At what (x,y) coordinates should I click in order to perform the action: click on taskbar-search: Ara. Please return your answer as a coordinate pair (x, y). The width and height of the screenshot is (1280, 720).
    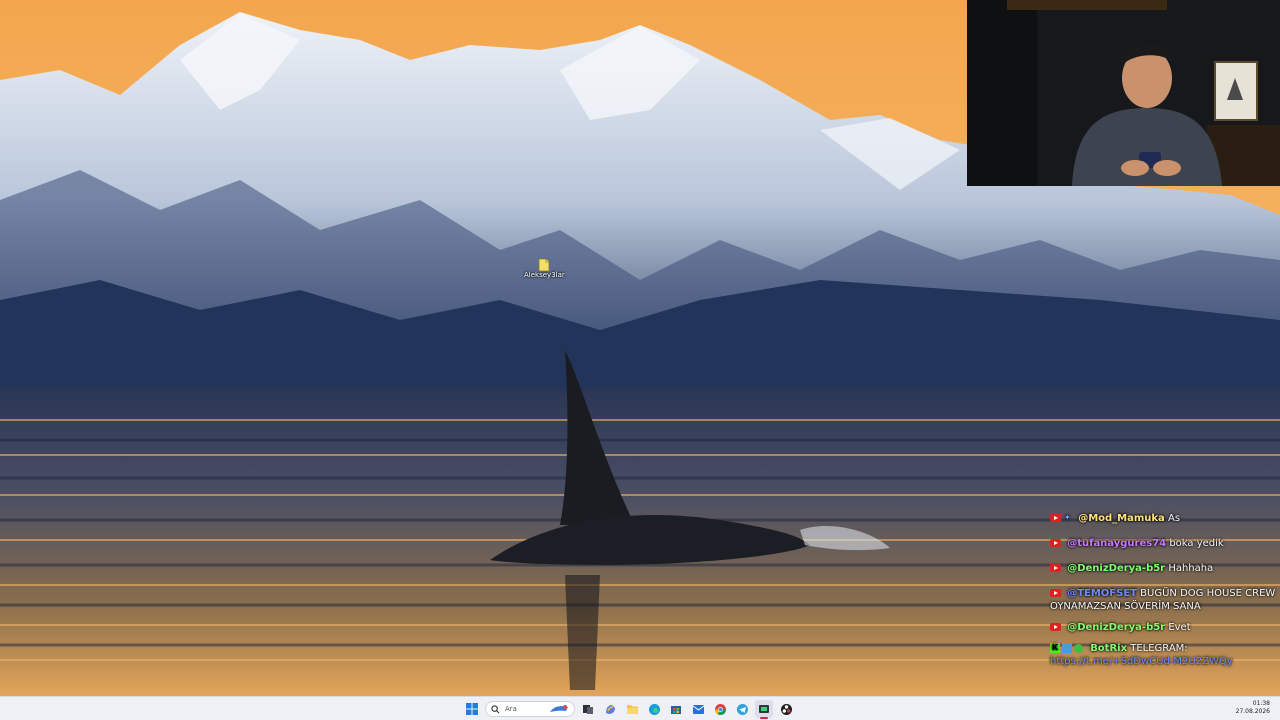
    Looking at the image, I should click on (530, 709).